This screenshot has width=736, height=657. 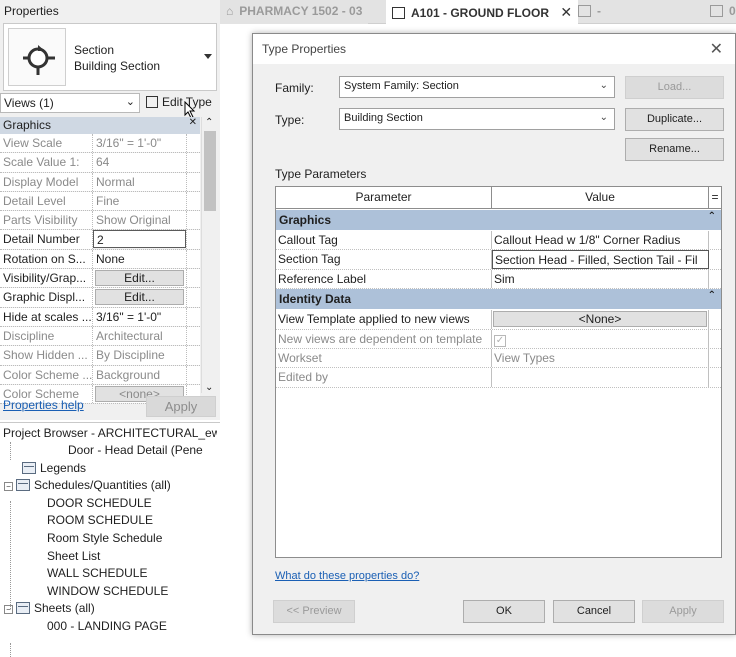 What do you see at coordinates (139, 336) in the screenshot?
I see `property-value: Architectural` at bounding box center [139, 336].